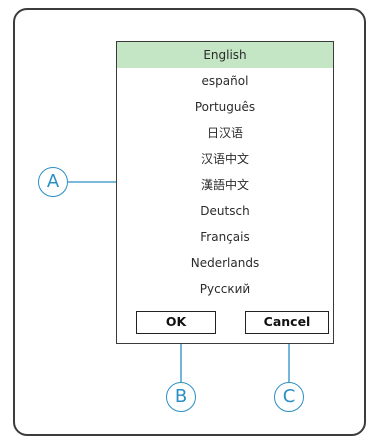 This screenshot has width=380, height=436. Describe the element at coordinates (225, 107) in the screenshot. I see `language-item-portugues: Português` at that location.